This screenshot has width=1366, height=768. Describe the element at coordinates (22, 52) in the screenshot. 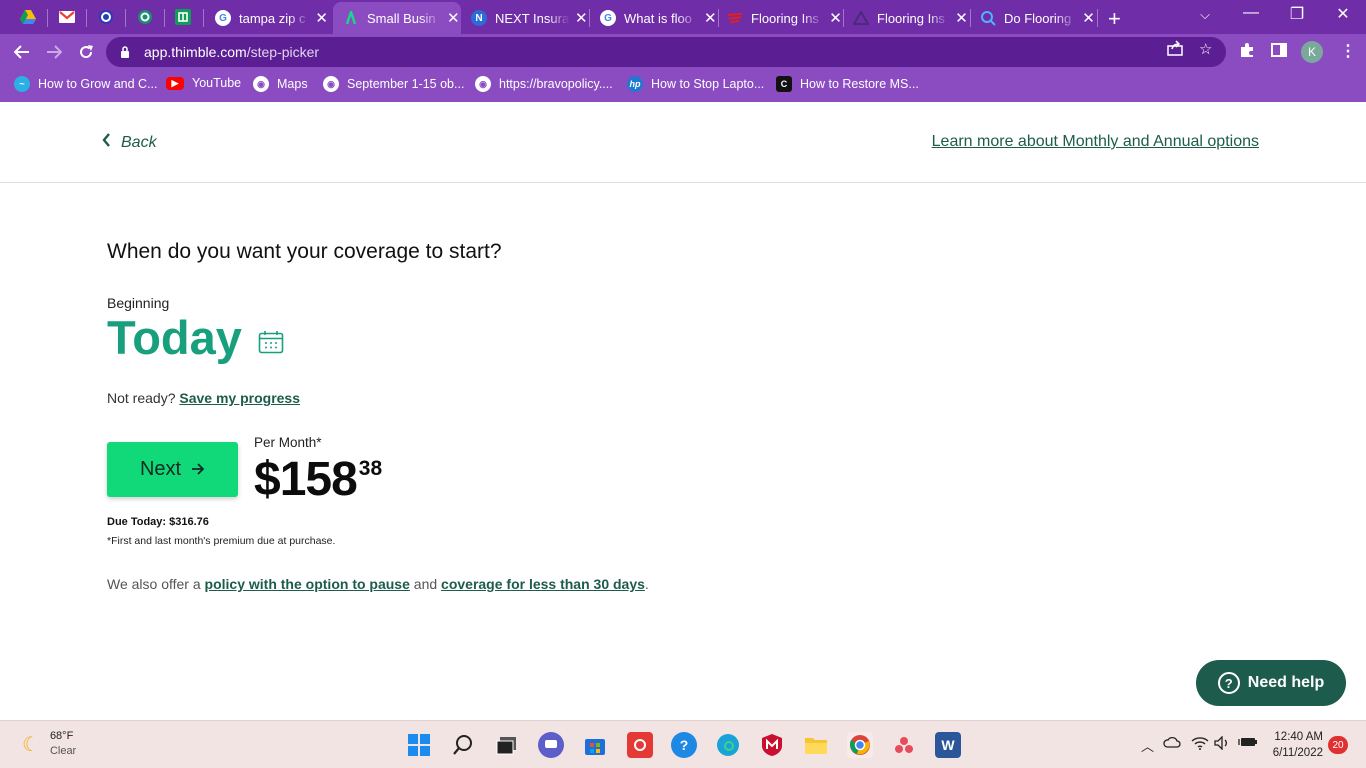

I see `back-arrow-icon` at that location.